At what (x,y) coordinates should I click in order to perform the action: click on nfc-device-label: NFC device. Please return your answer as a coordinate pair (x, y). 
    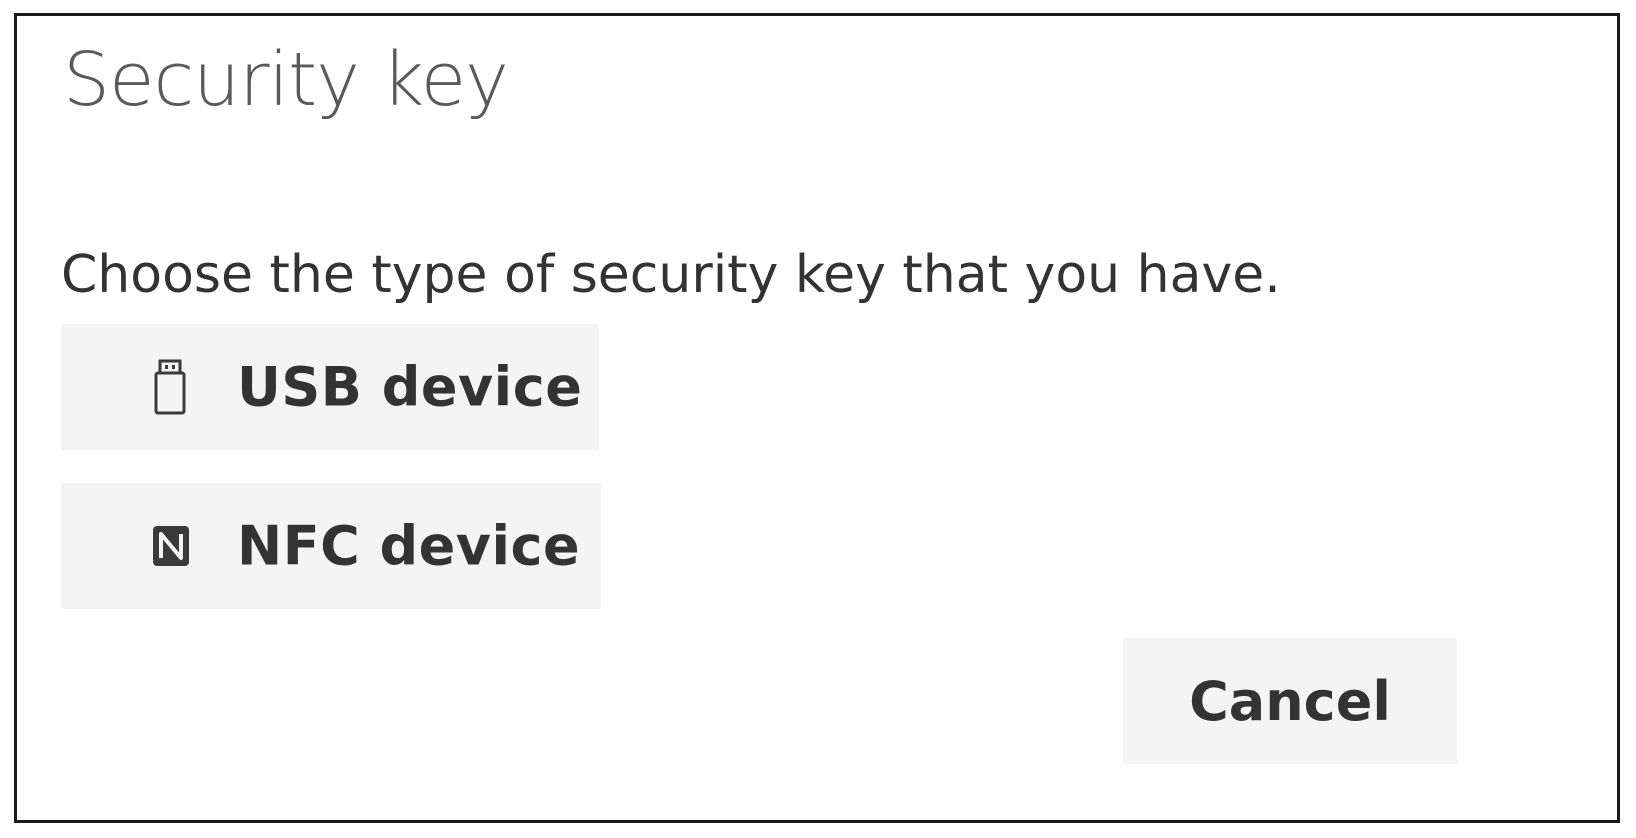
    Looking at the image, I should click on (409, 546).